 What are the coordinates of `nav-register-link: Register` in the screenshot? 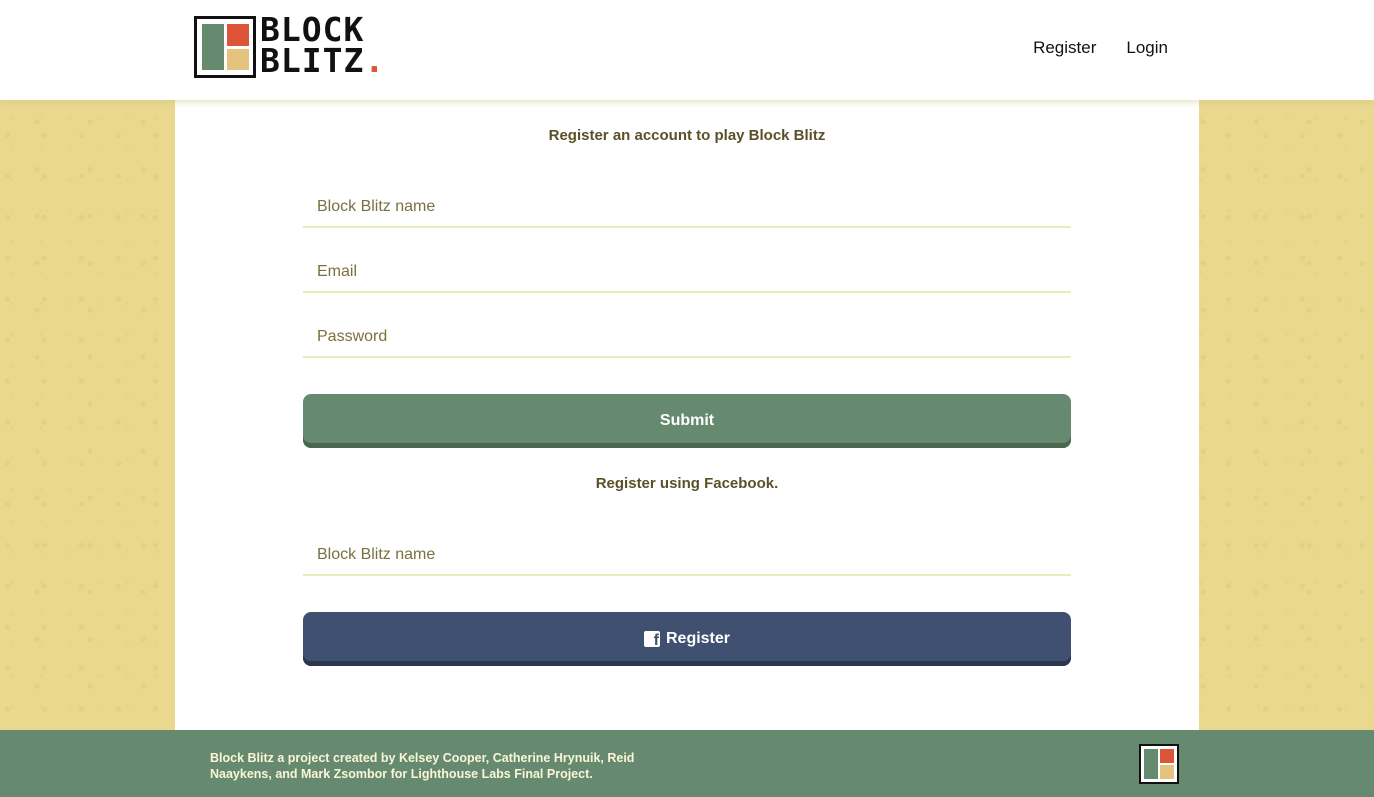 It's located at (1064, 48).